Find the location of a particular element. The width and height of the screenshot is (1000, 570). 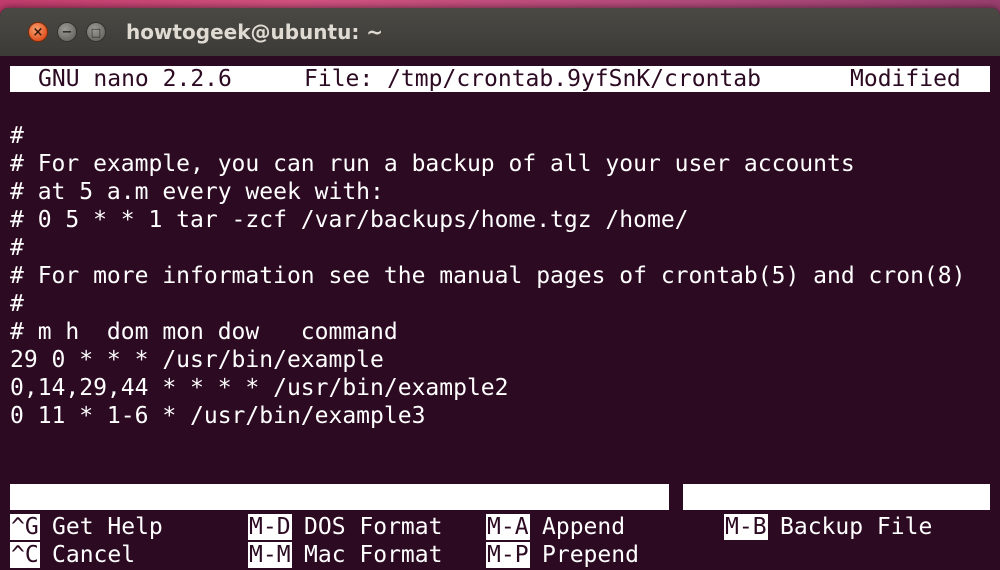

nano-version: GNU nano 2.2.6 is located at coordinates (135, 79).